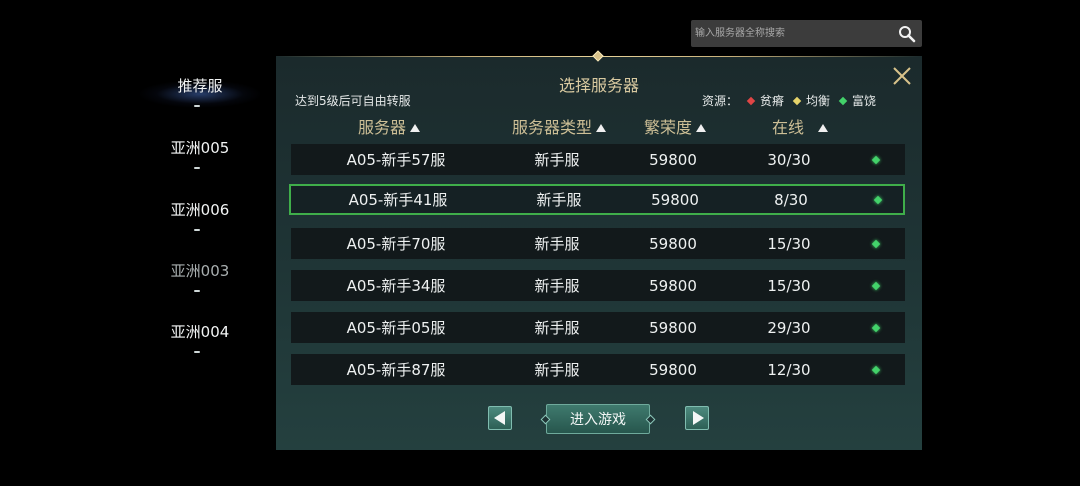 This screenshot has height=486, width=1080. I want to click on region-tab-recommended: 推荐服, so click(200, 90).